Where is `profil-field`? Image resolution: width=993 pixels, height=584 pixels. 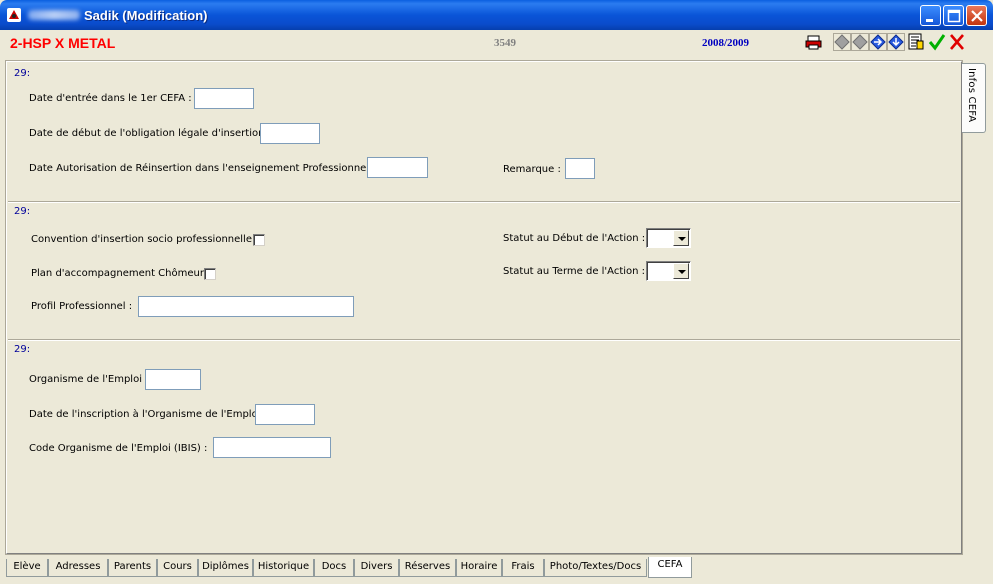 profil-field is located at coordinates (246, 306).